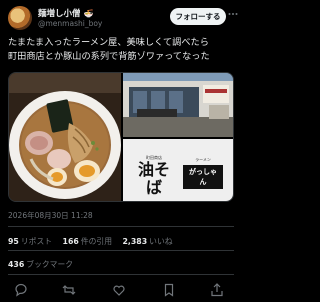  I want to click on tweet-line: 町田商店とか豚山の系列で背筋ゾワァってなった, so click(109, 56).